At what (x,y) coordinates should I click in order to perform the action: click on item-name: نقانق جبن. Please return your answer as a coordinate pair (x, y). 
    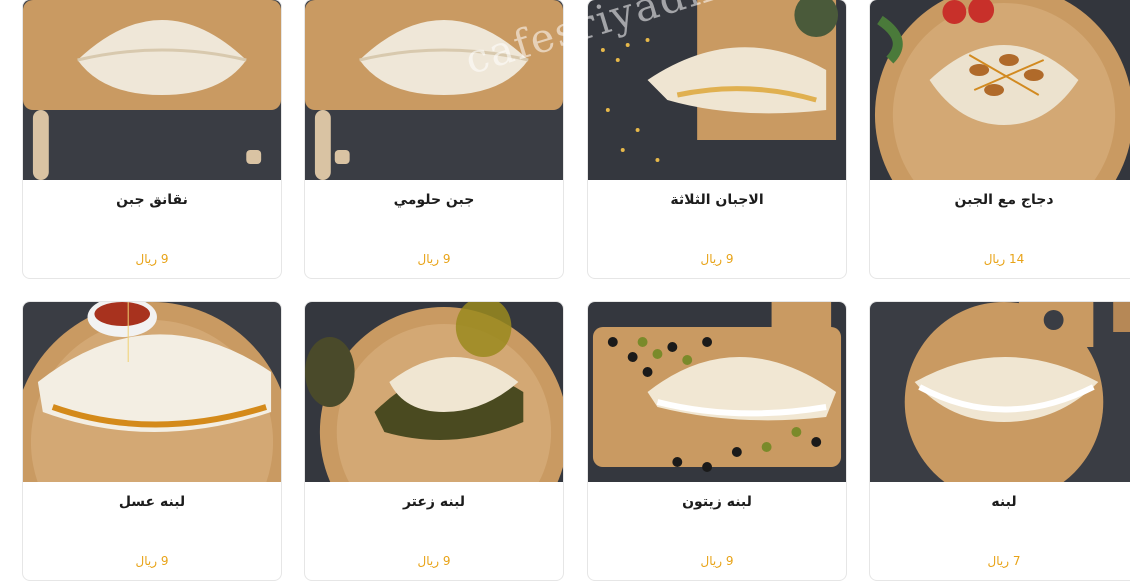
    Looking at the image, I should click on (152, 200).